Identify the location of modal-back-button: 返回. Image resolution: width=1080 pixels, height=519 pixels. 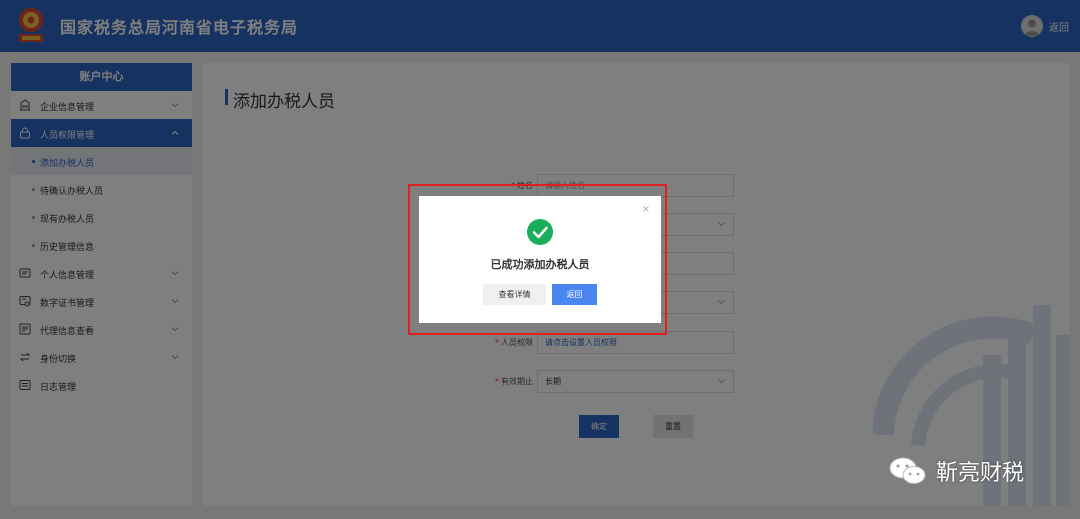
(574, 294).